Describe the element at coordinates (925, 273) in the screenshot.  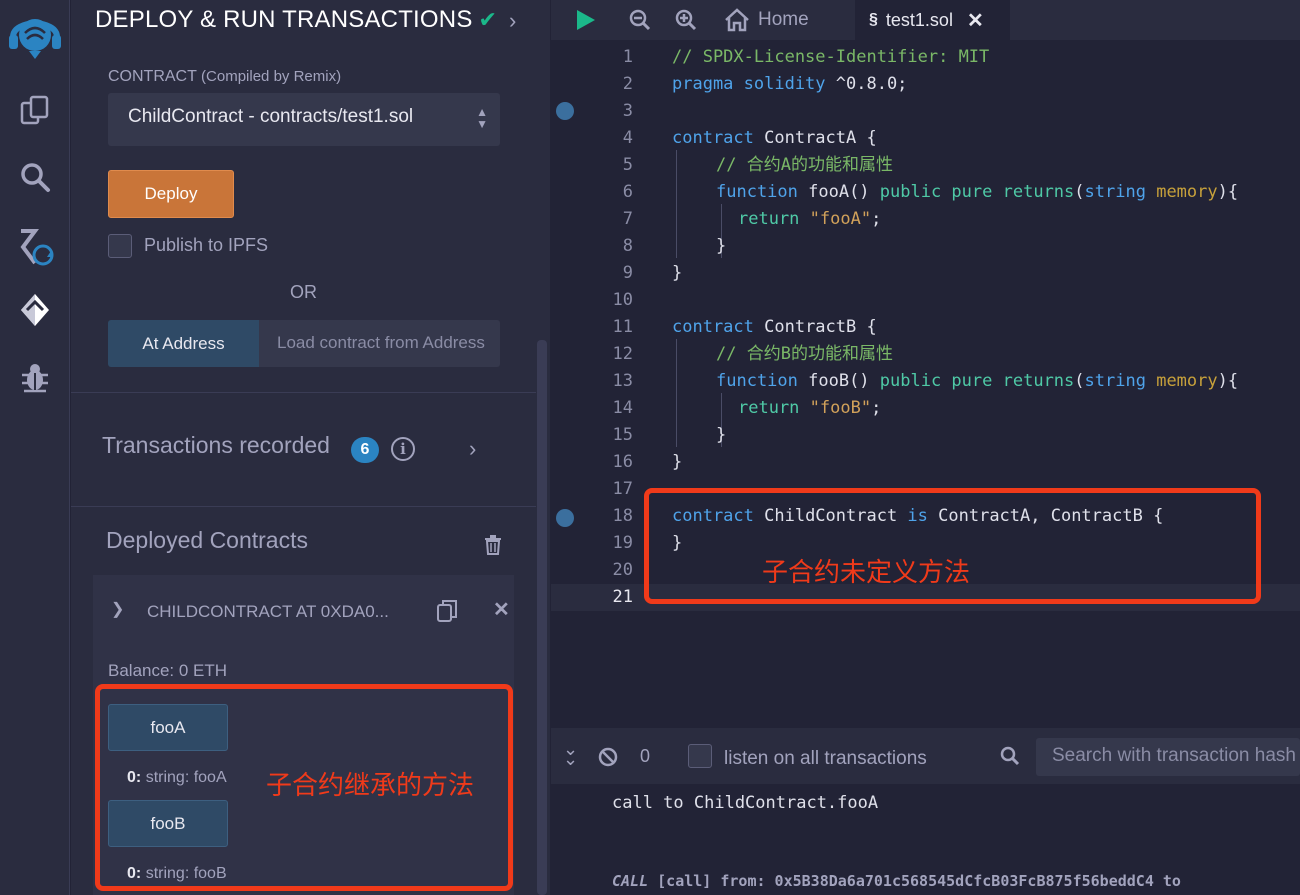
I see `code-line: 9}` at that location.